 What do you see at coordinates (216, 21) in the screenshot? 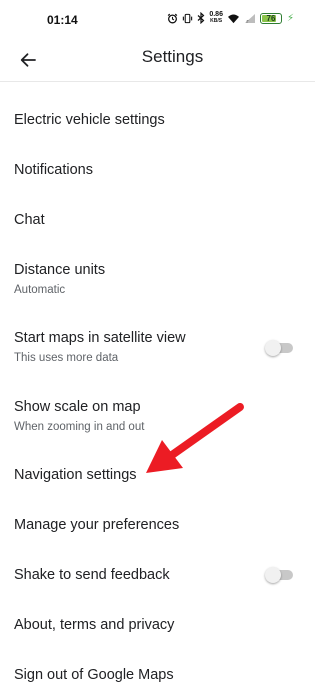
I see `network-speed-unit: KB/S` at bounding box center [216, 21].